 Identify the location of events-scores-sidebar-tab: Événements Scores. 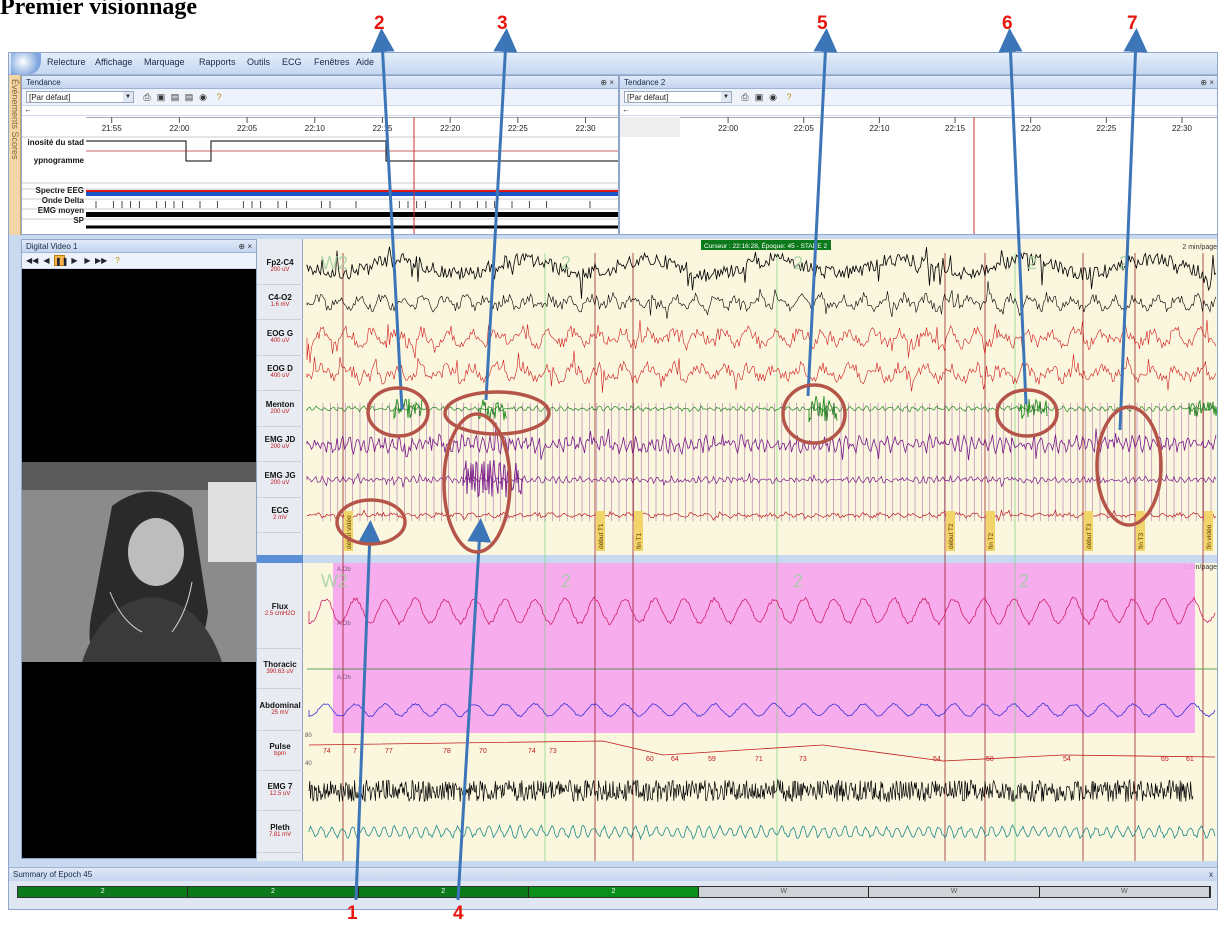
(15, 155).